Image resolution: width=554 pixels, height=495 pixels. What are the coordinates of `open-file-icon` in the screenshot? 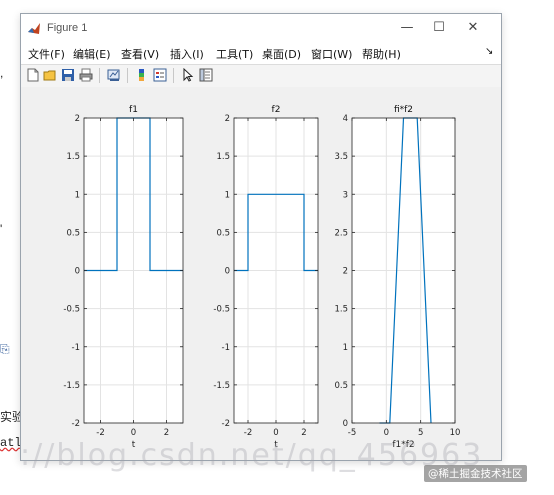 It's located at (50, 75).